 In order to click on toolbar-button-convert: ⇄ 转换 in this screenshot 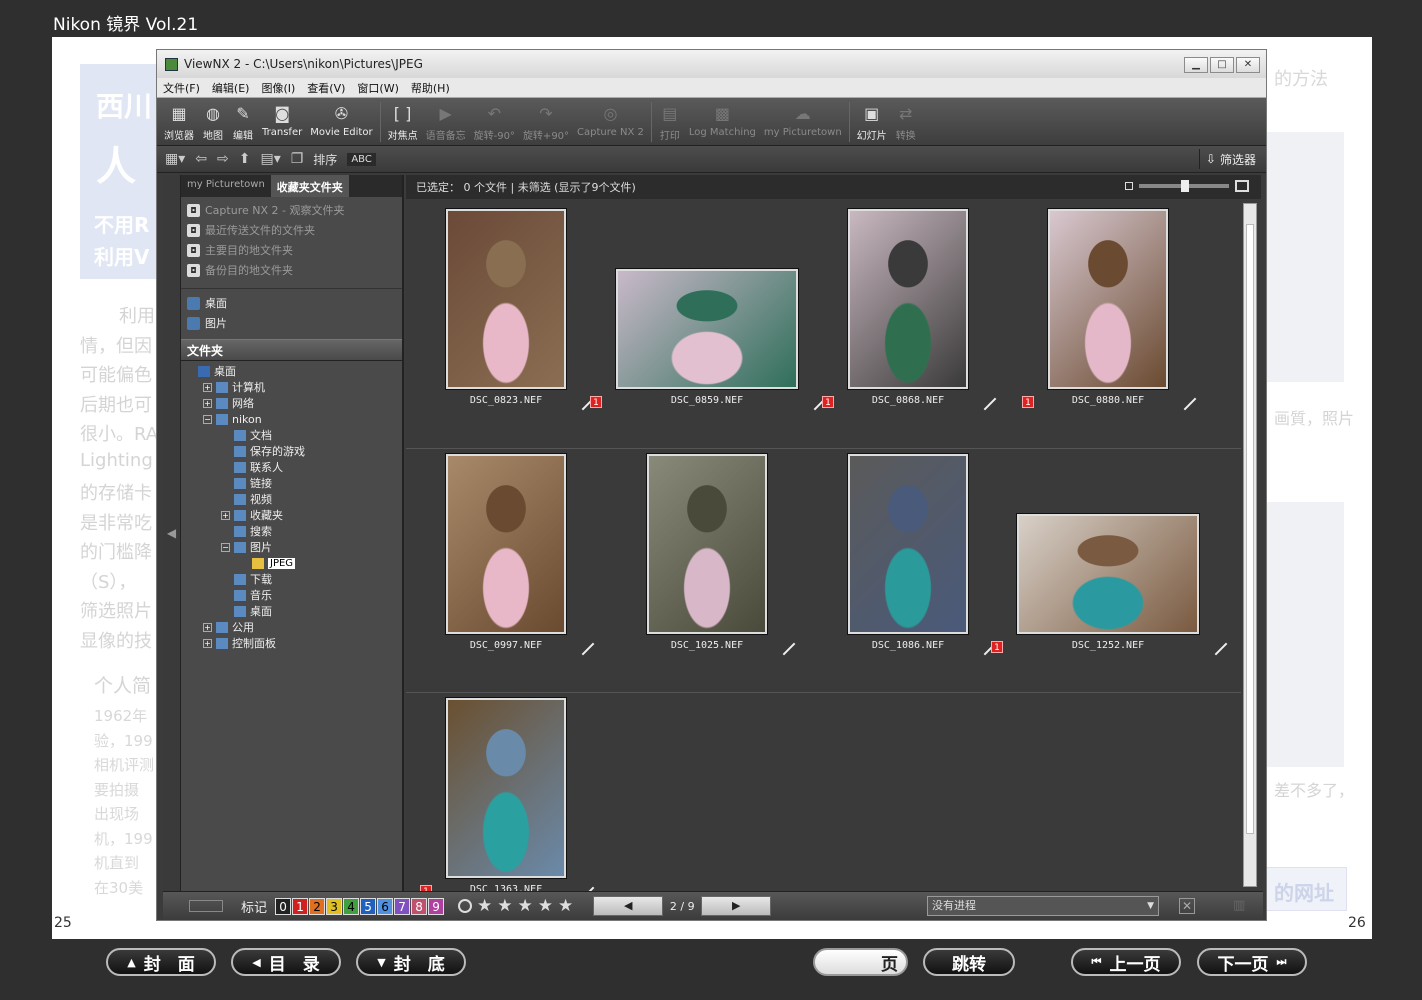, I will do `click(906, 122)`.